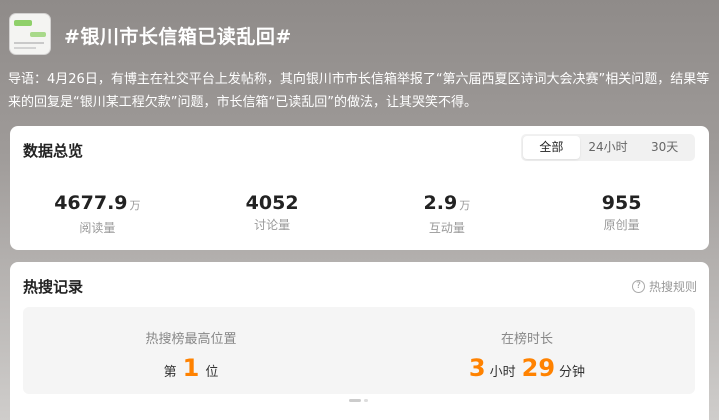 This screenshot has height=420, width=719. I want to click on peak-prefix: 第, so click(170, 372).